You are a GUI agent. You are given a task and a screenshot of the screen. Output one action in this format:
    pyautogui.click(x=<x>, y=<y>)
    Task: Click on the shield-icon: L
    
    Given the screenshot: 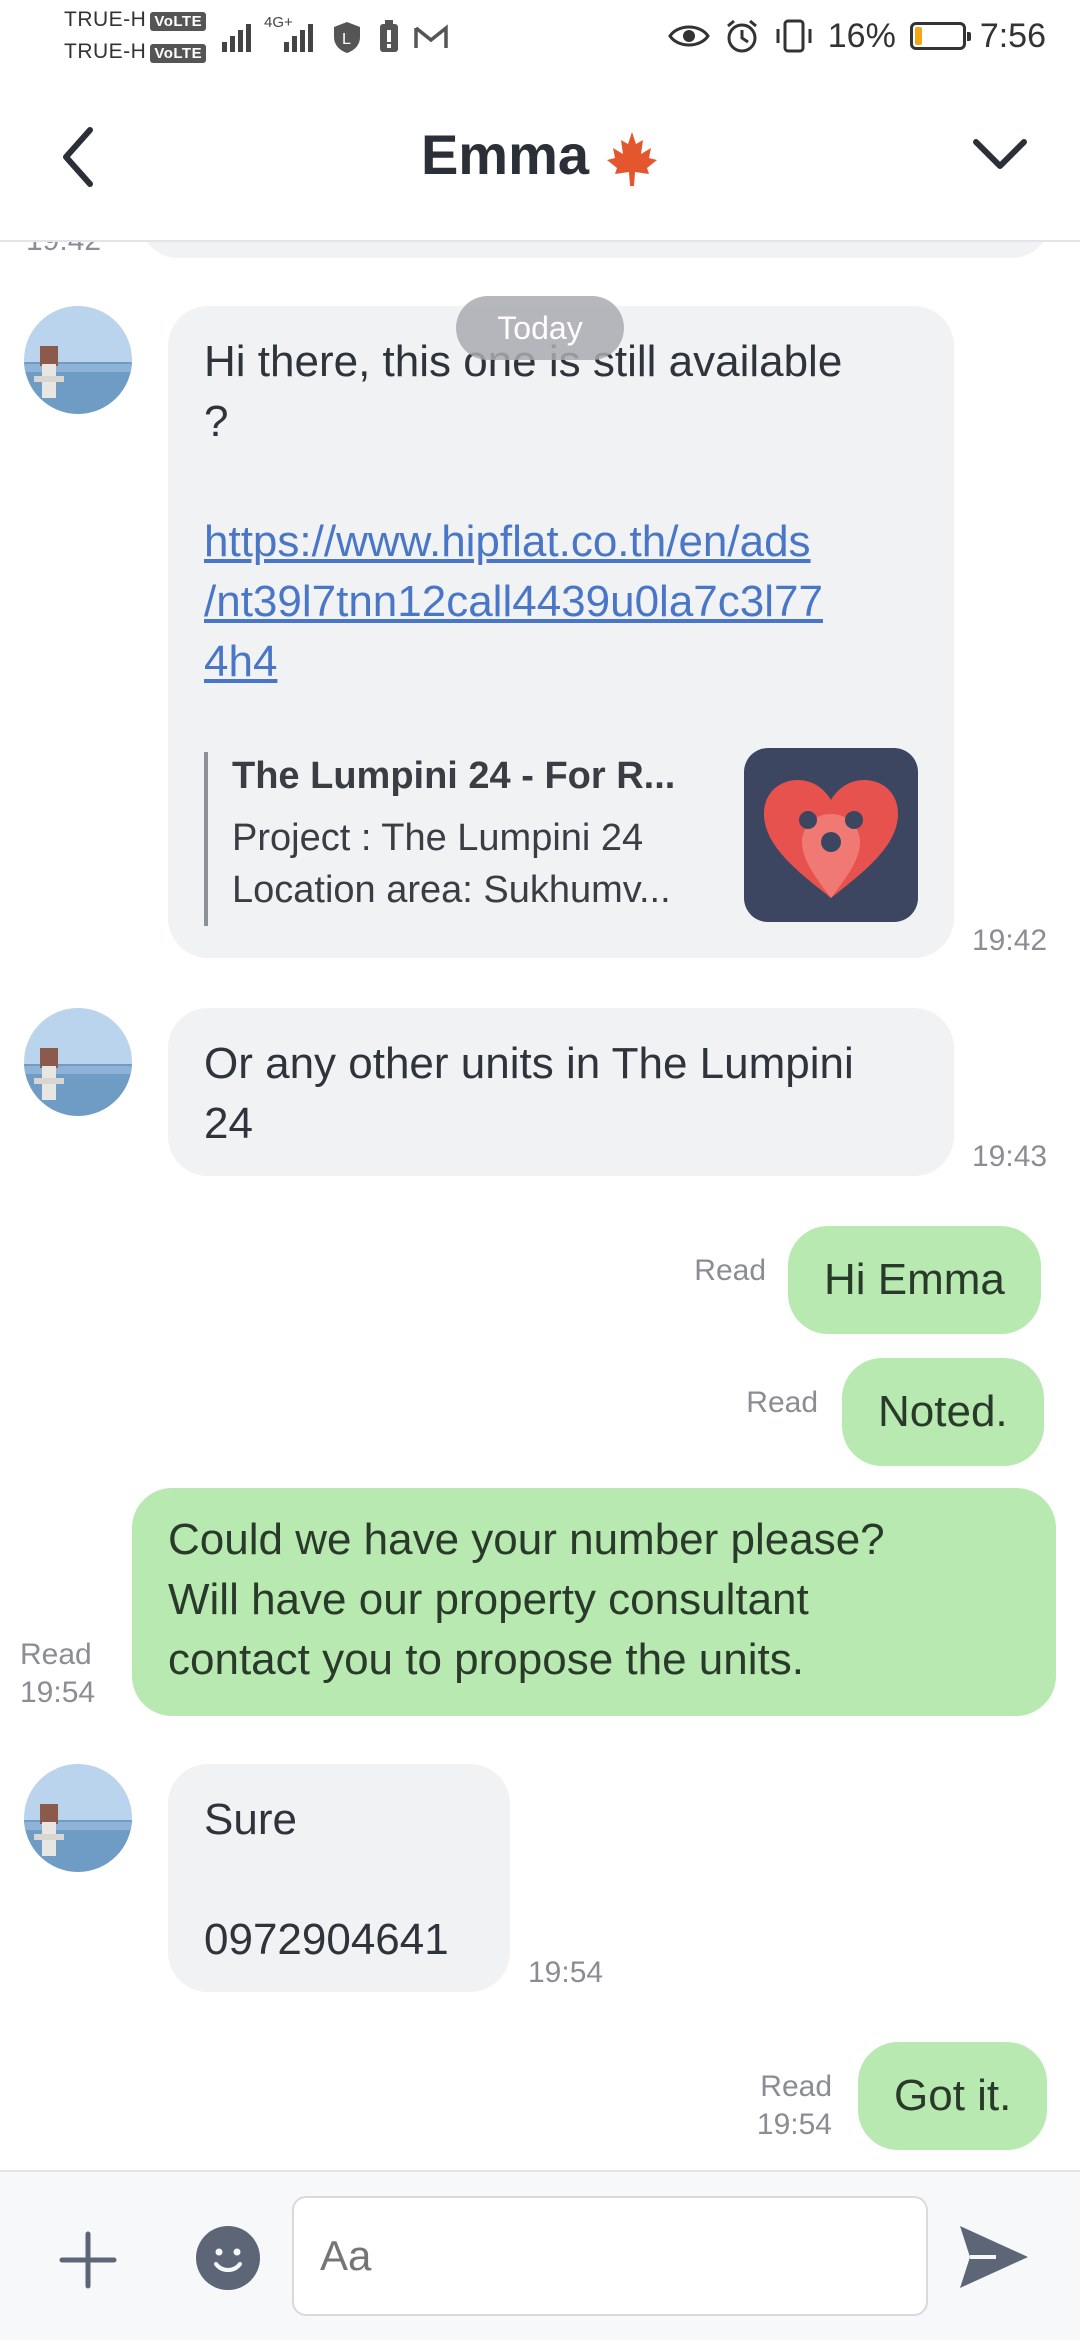 What is the action you would take?
    pyautogui.click(x=347, y=37)
    